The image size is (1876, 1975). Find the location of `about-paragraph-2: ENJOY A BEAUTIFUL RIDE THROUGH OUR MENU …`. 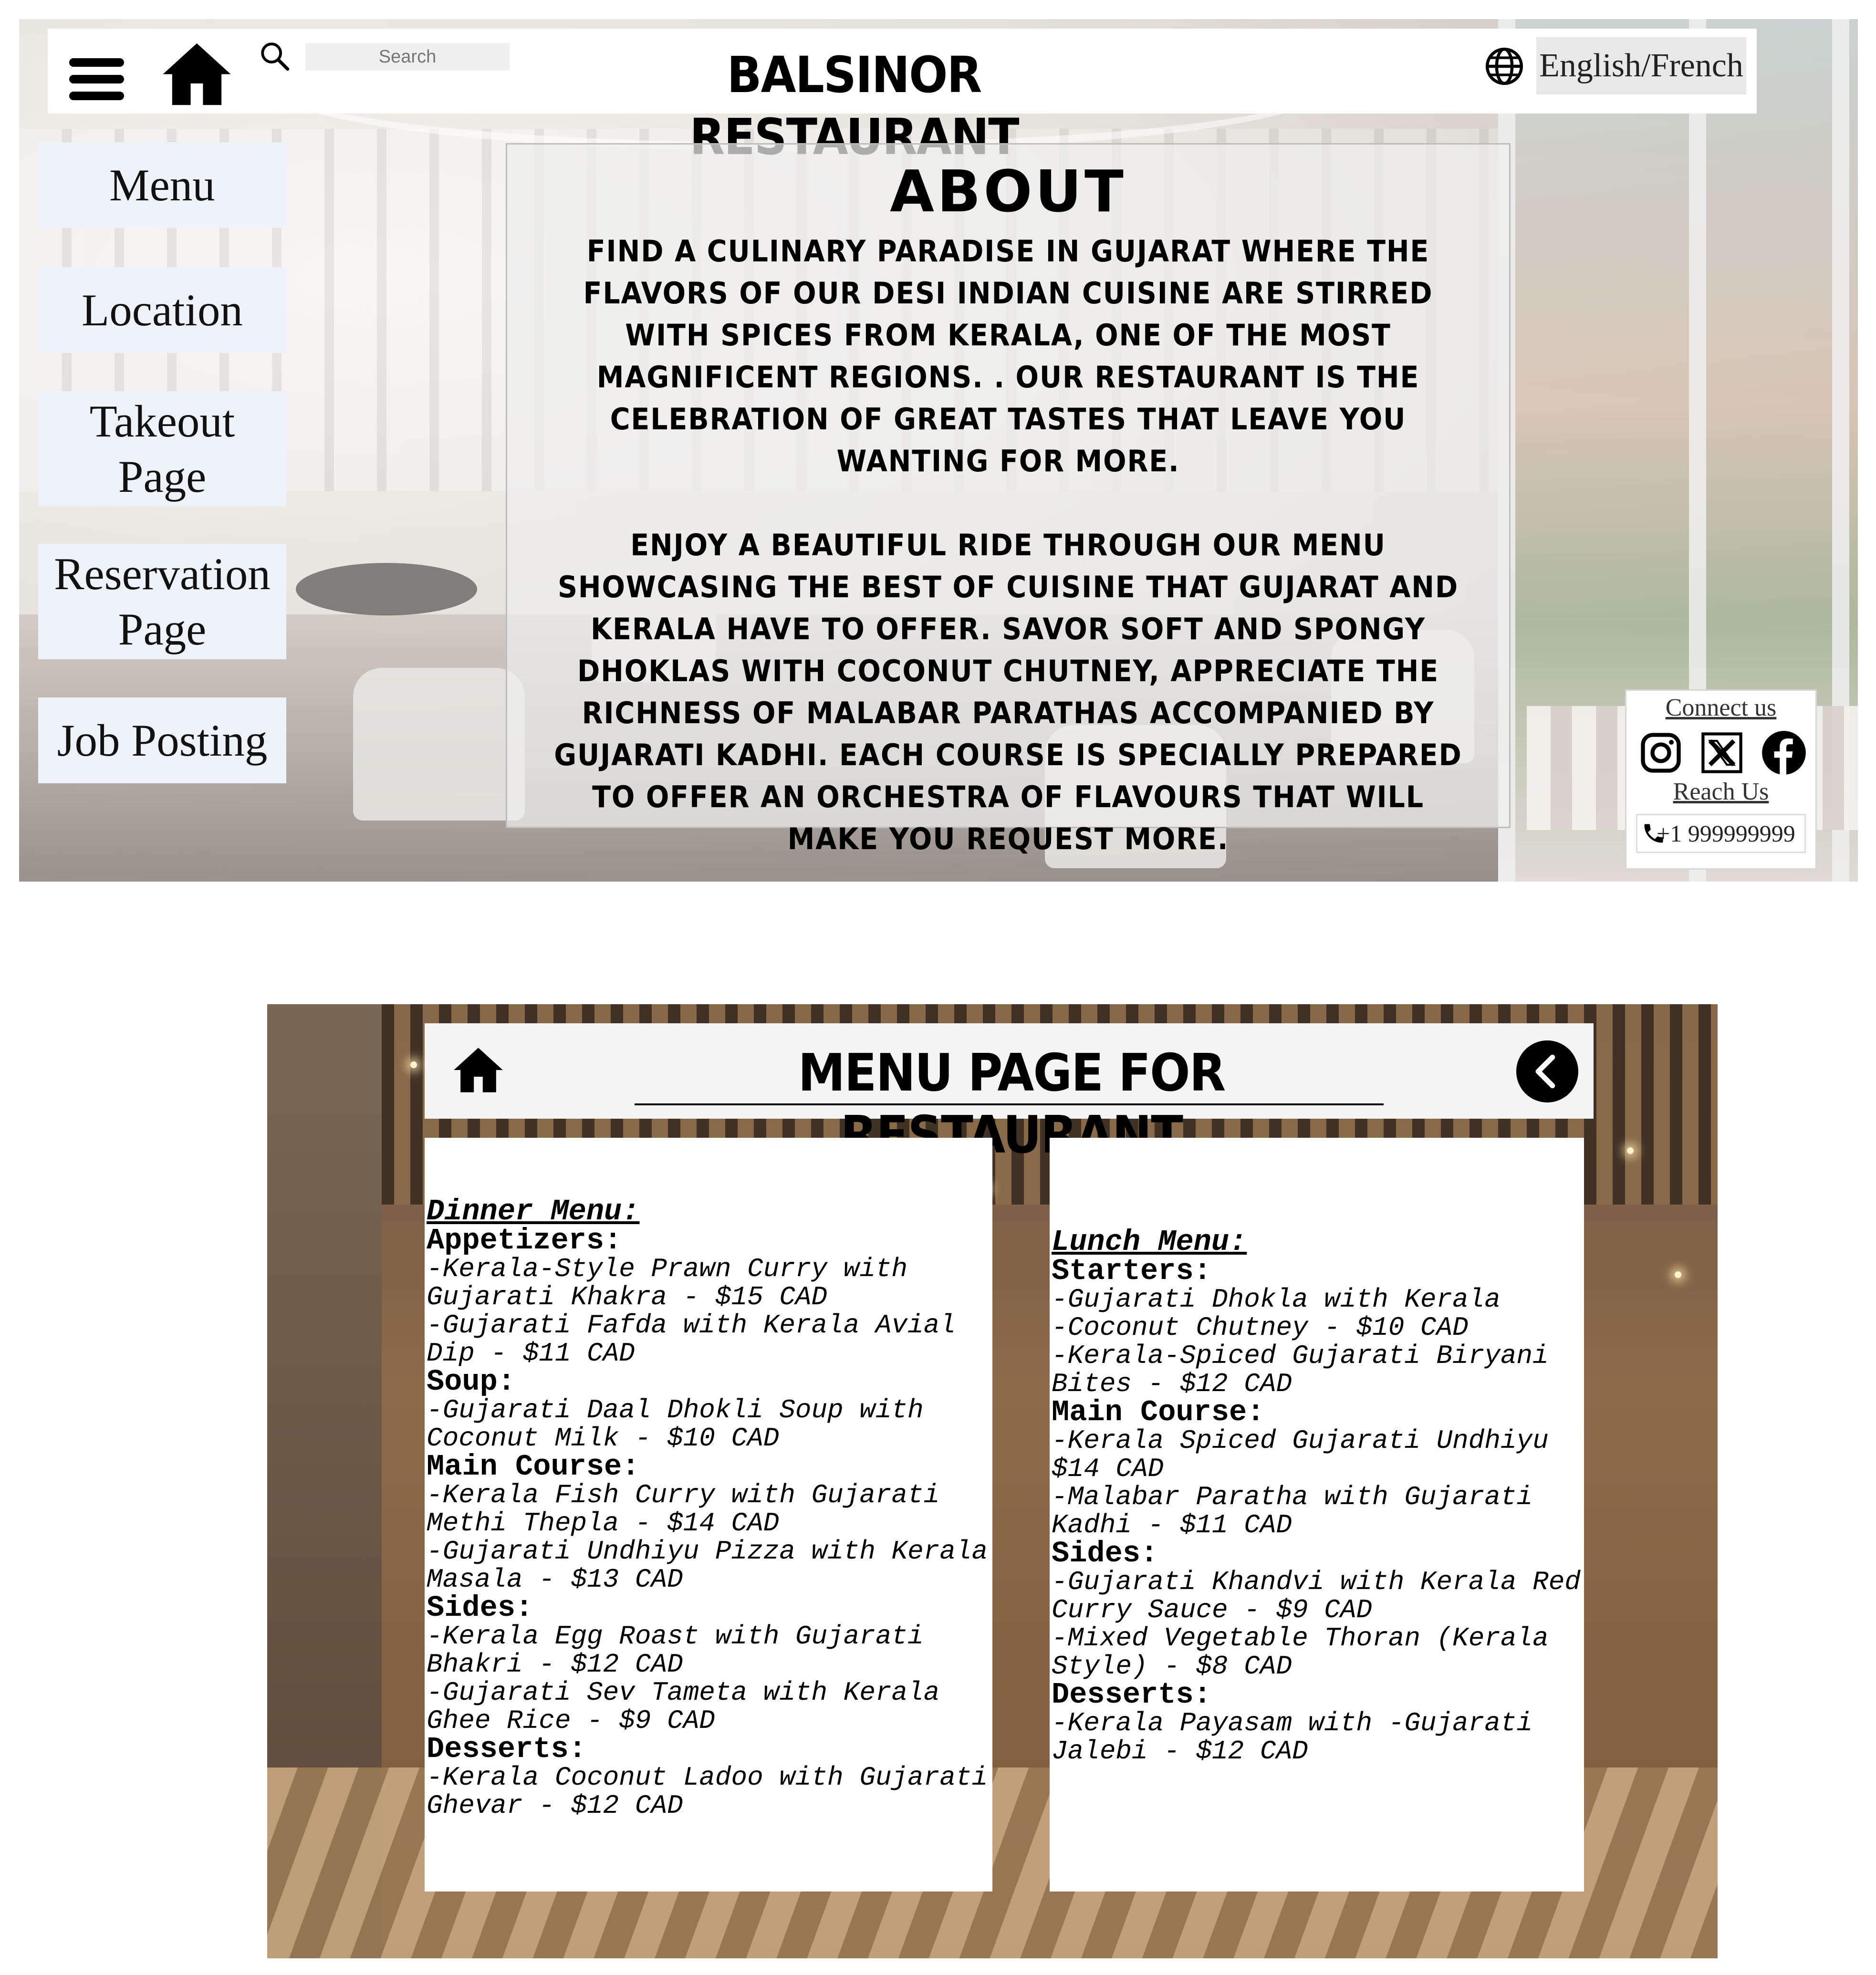

about-paragraph-2: ENJOY A BEAUTIFUL RIDE THROUGH OUR MENU … is located at coordinates (1008, 692).